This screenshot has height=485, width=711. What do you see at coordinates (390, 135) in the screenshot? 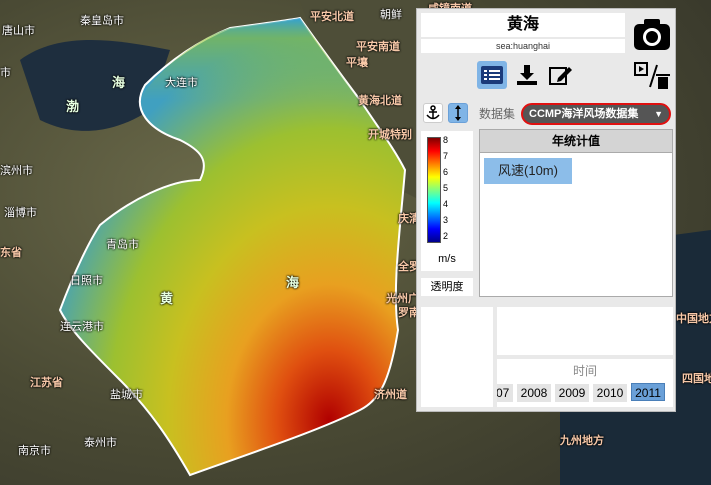
I see `map-label: 开城特别` at bounding box center [390, 135].